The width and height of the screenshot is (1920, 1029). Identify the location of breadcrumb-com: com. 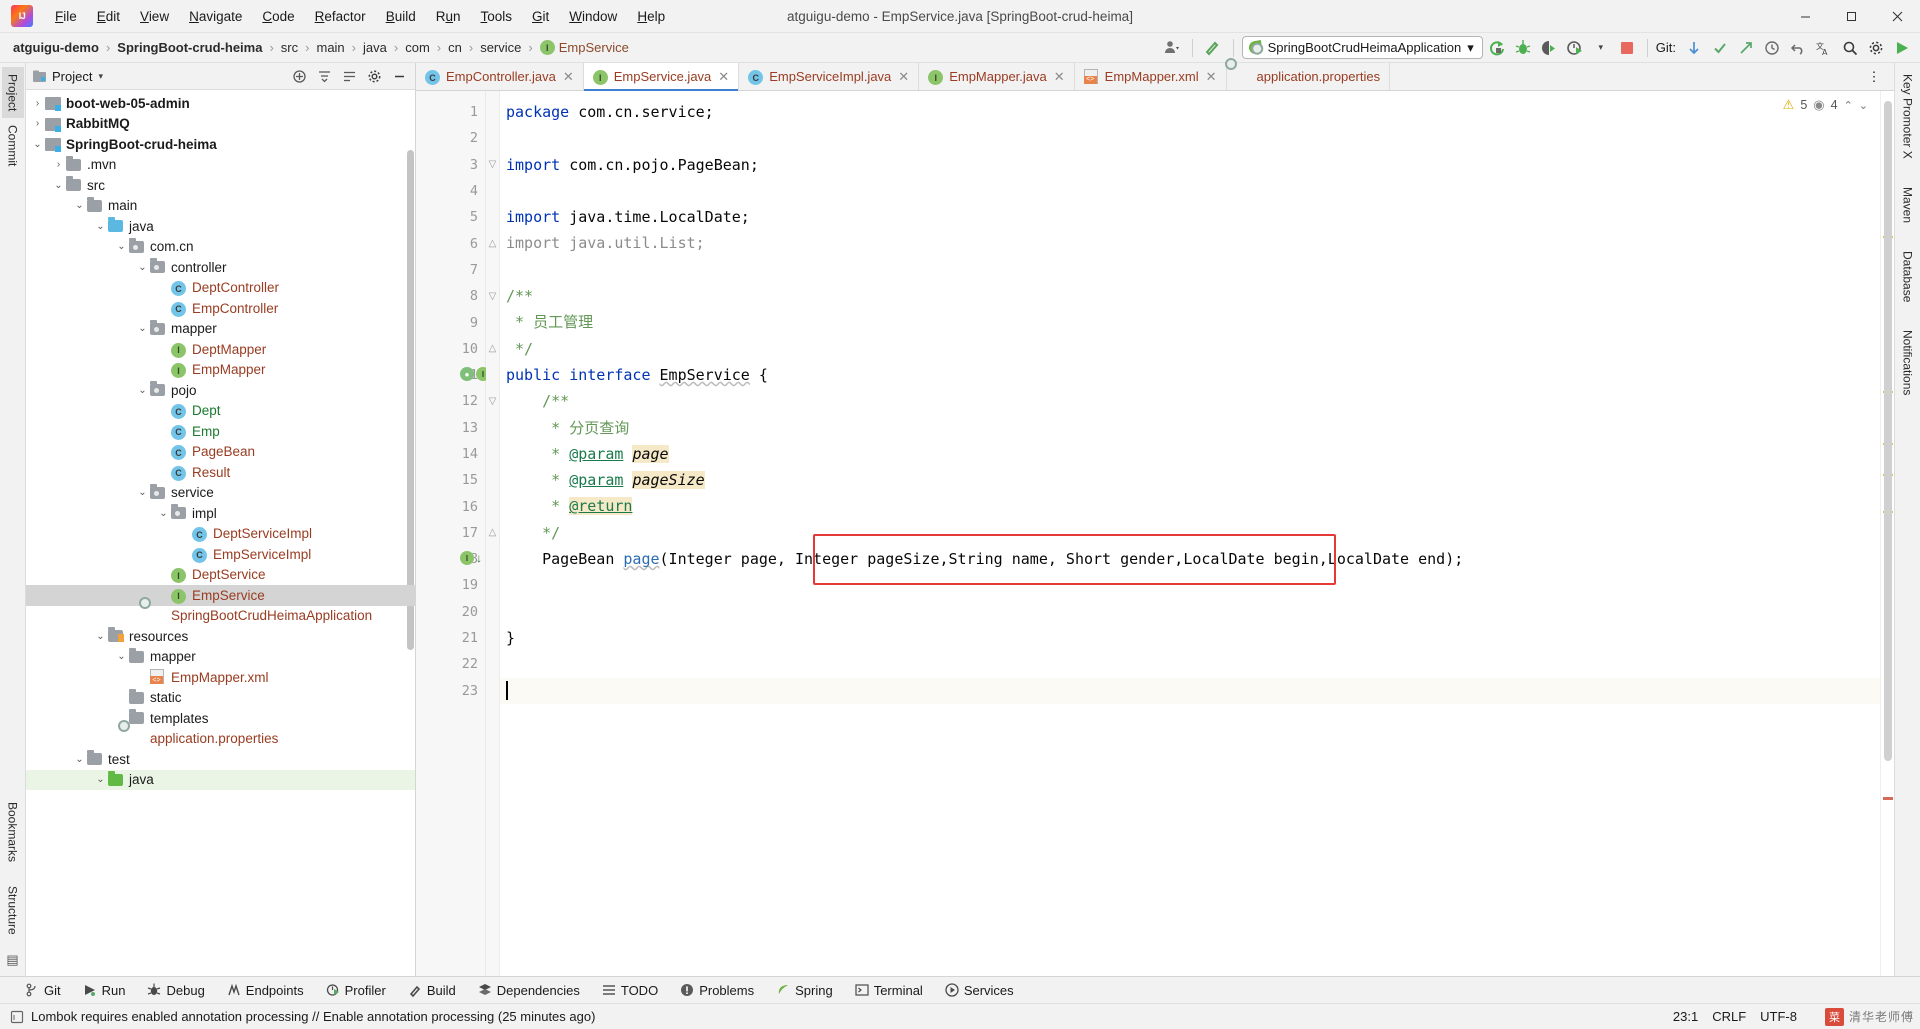
(417, 47).